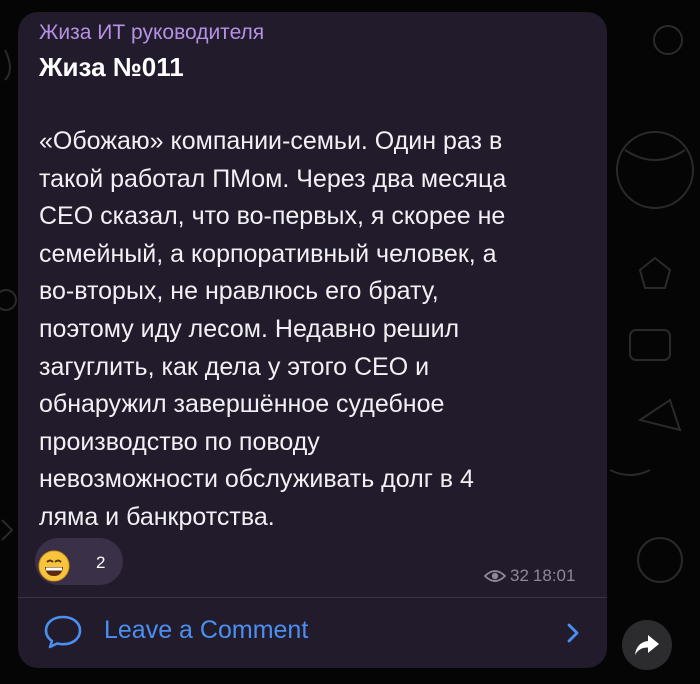  Describe the element at coordinates (495, 576) in the screenshot. I see `eye-icon` at that location.